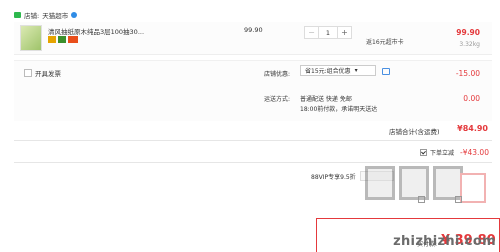  I want to click on shipping-amount: 0.00, so click(471, 98).